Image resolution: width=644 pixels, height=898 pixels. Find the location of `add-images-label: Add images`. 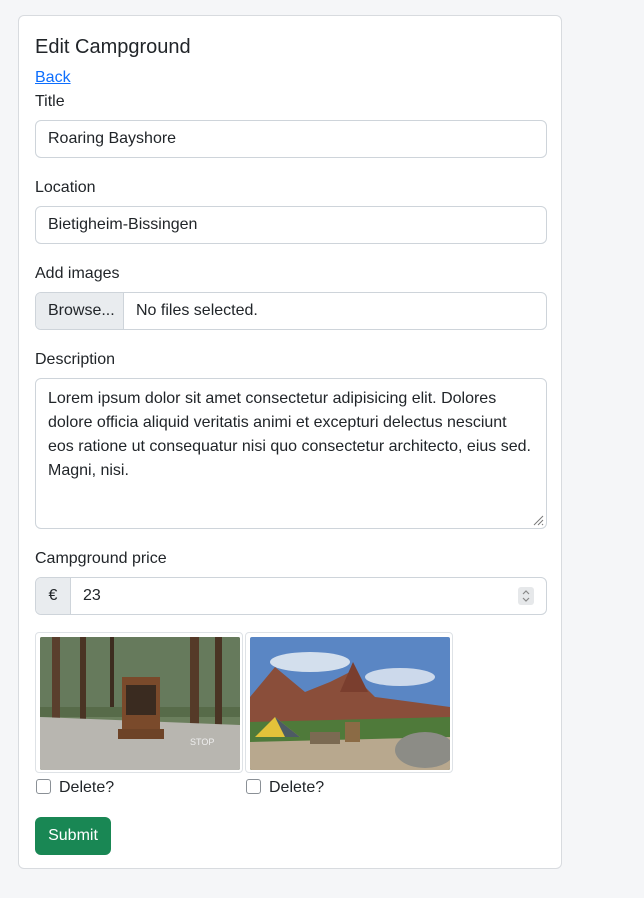

add-images-label: Add images is located at coordinates (77, 273).